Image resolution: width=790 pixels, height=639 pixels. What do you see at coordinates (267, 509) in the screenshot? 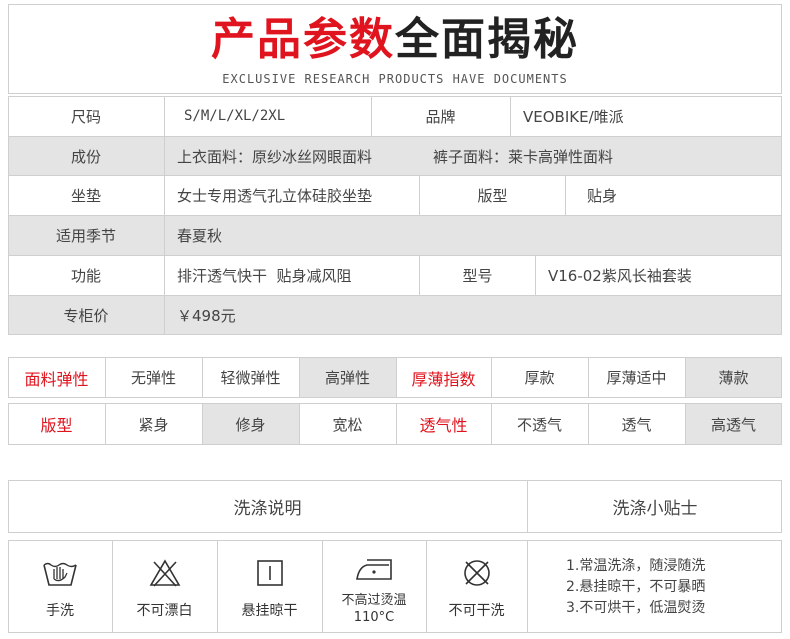
I see `wash-header: 洗涤说明` at bounding box center [267, 509].